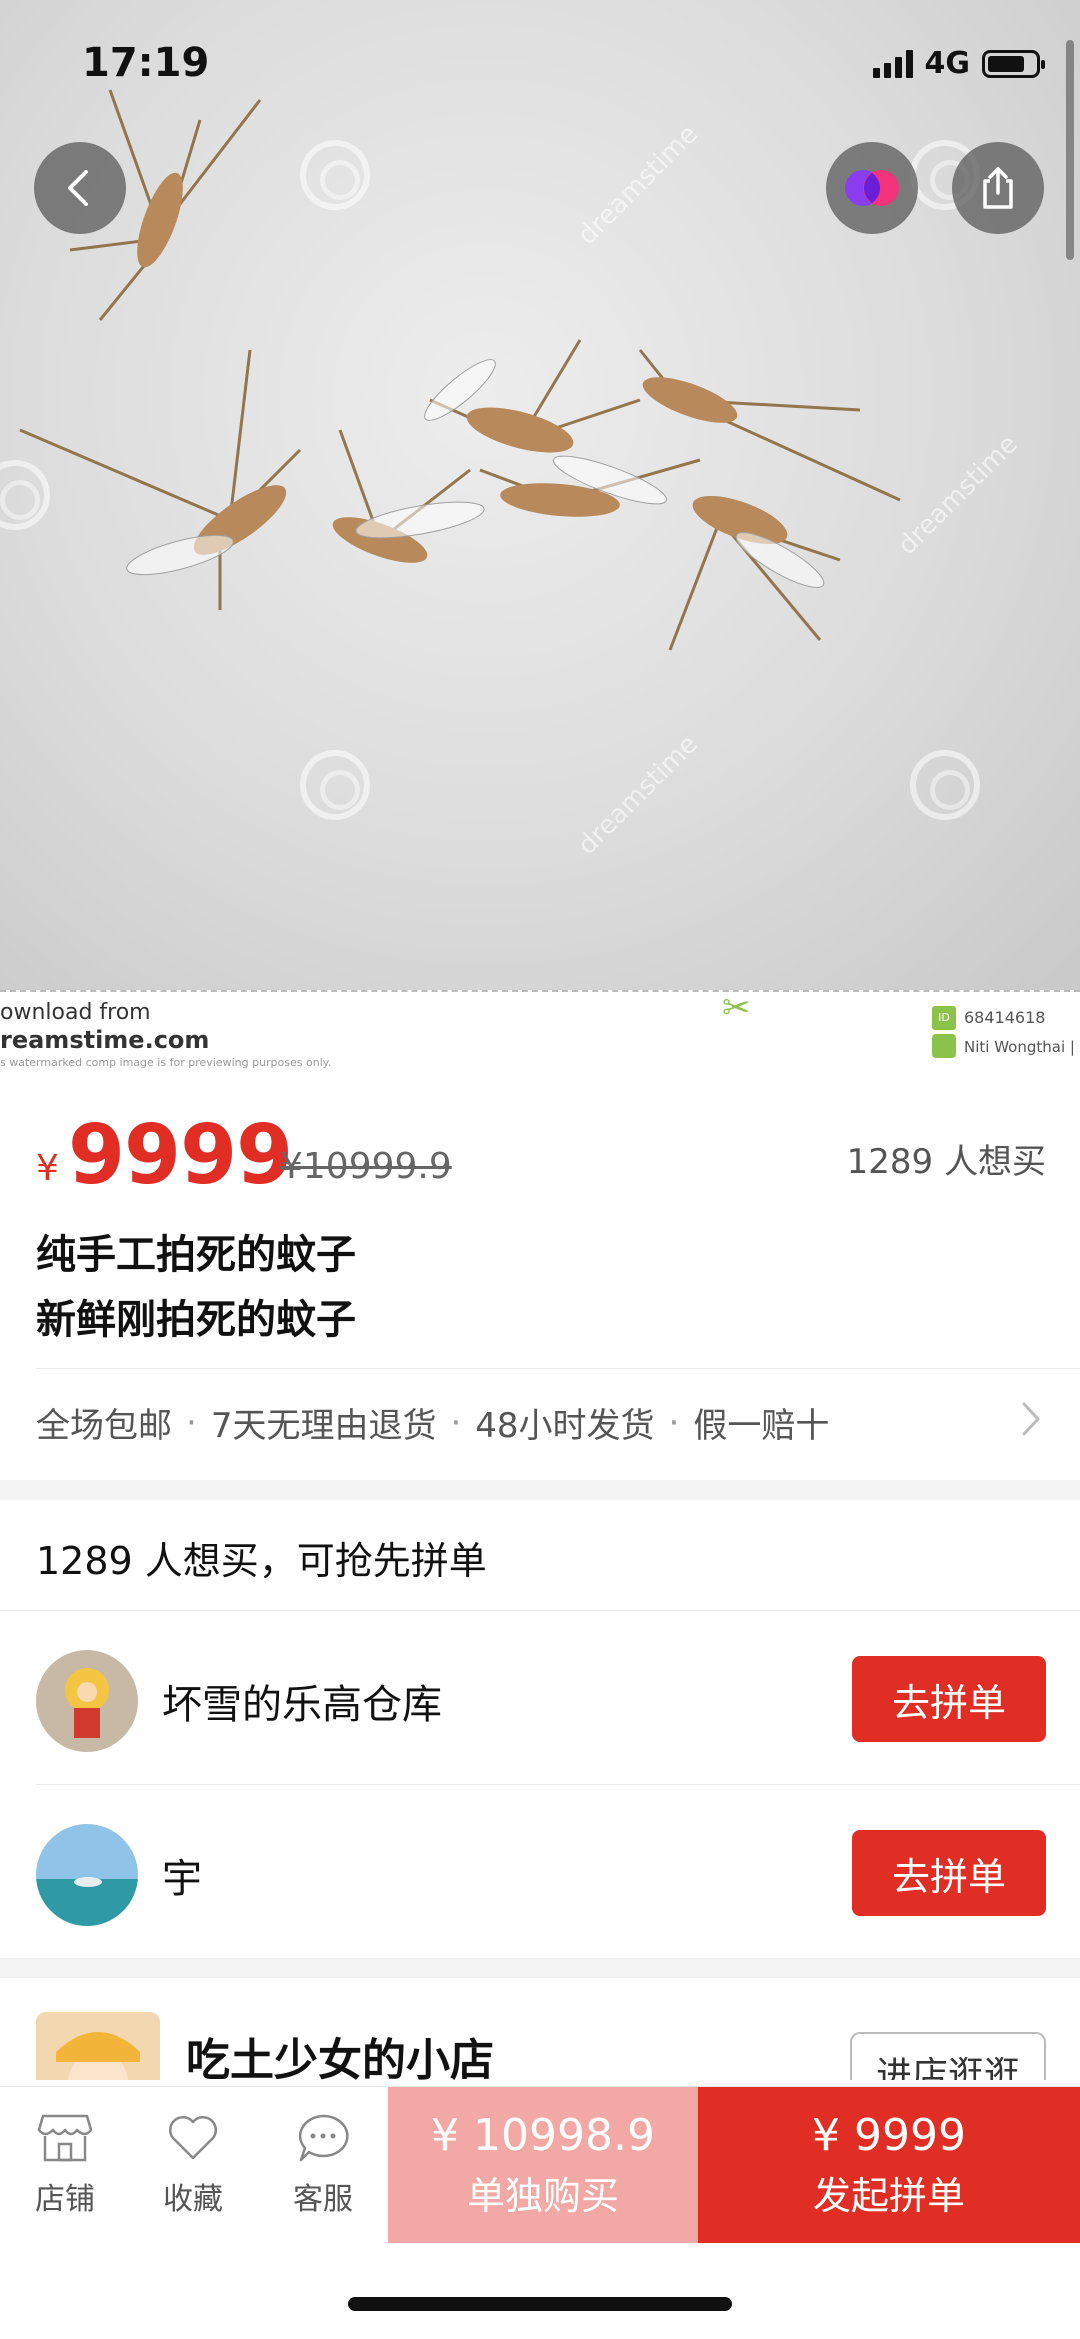 This screenshot has width=1080, height=2339. I want to click on bottom-action-bar: 店铺 收藏 客服 ¥ 10998.9 单独购买 ¥ 9999 发起拼单, so click(540, 2164).